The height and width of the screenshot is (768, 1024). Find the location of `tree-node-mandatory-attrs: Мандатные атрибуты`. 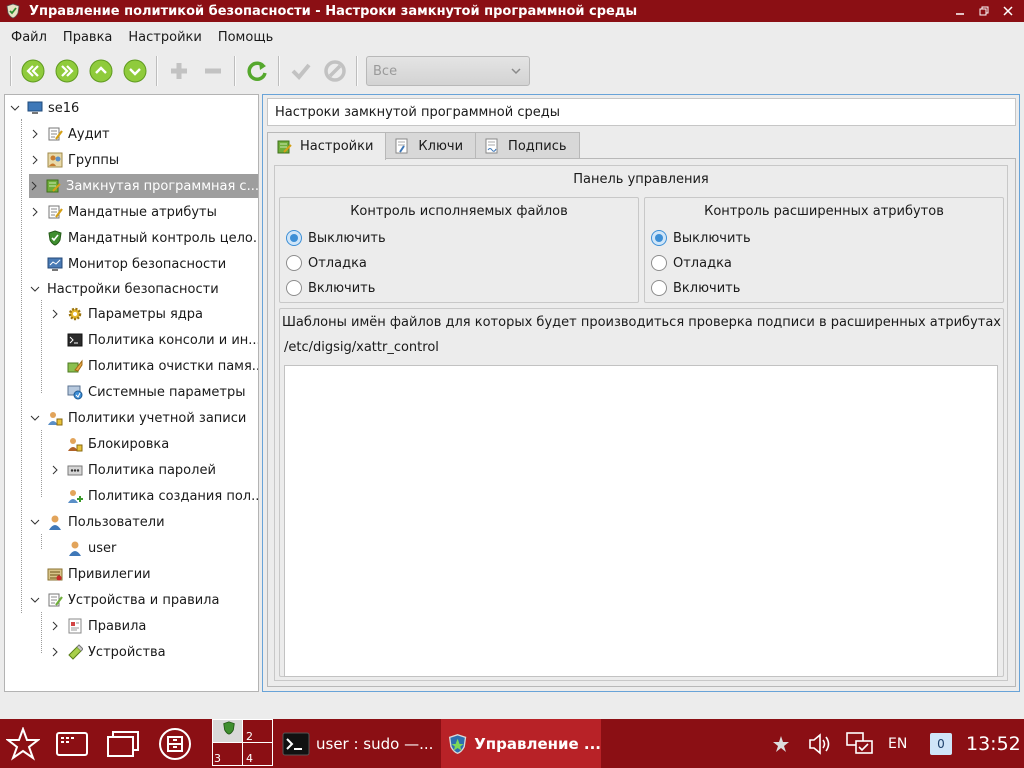

tree-node-mandatory-attrs: Мандатные атрибуты is located at coordinates (143, 212).